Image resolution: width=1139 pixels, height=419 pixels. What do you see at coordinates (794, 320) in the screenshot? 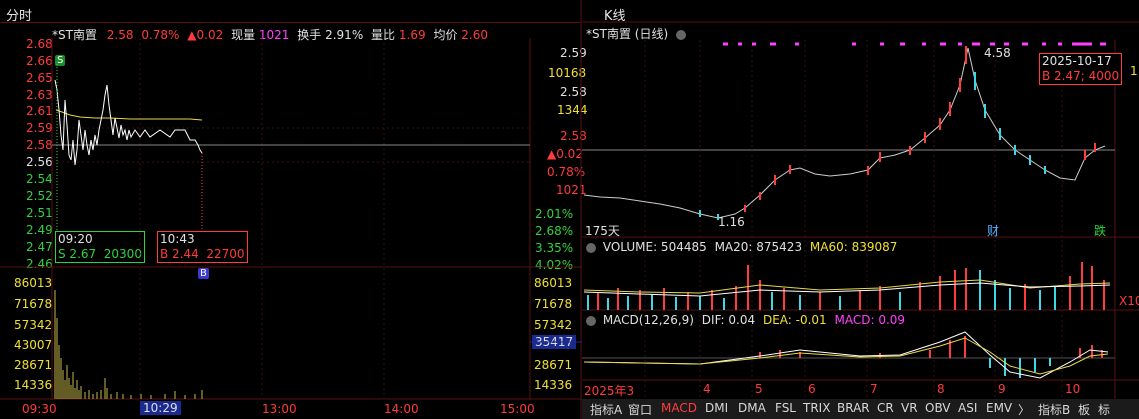
I see `dea-value: DEA: -0.01` at bounding box center [794, 320].